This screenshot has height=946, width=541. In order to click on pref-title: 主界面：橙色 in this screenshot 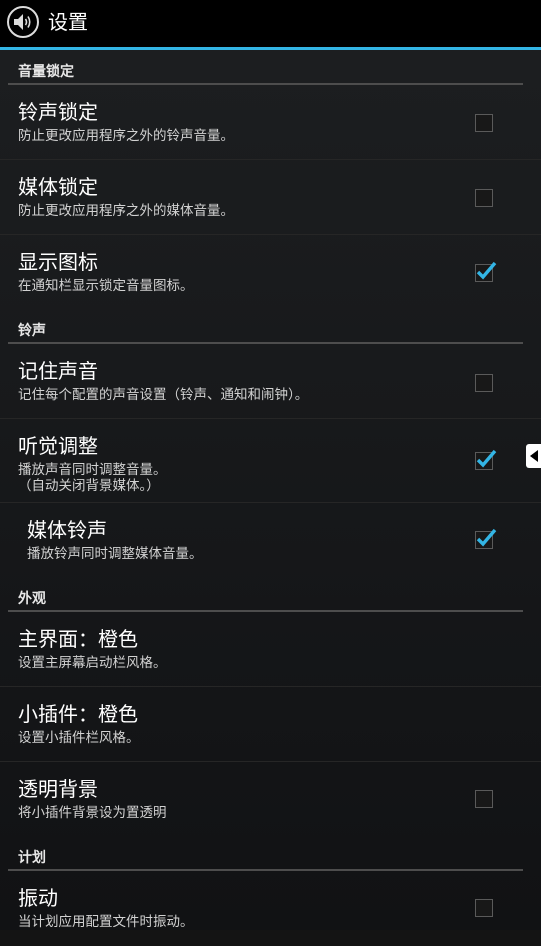, I will do `click(78, 639)`.